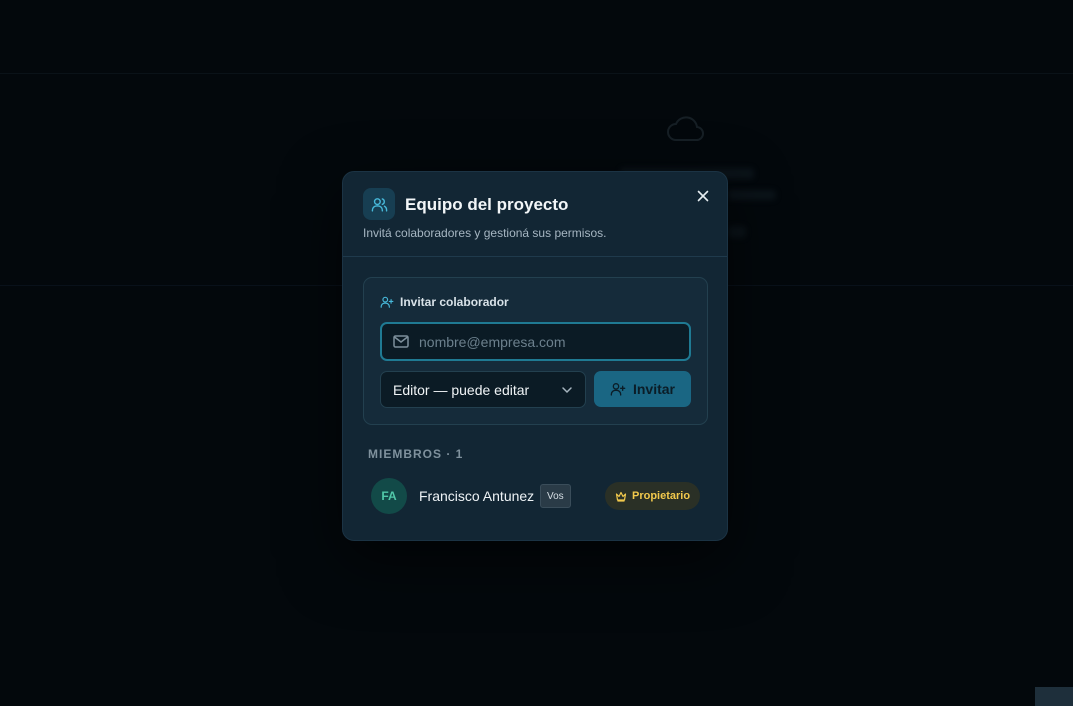 The height and width of the screenshot is (706, 1073). Describe the element at coordinates (416, 454) in the screenshot. I see `members-heading: MIEMBROS · 1` at that location.